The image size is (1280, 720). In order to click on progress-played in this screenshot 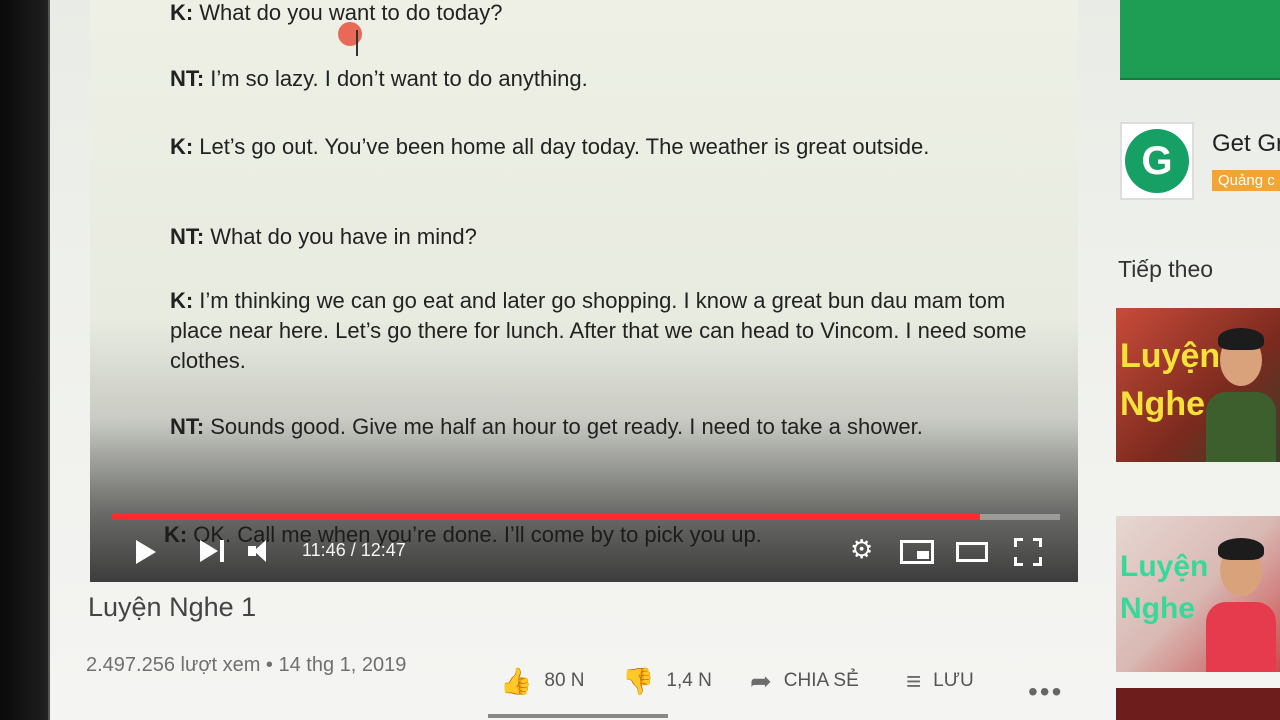, I will do `click(546, 517)`.